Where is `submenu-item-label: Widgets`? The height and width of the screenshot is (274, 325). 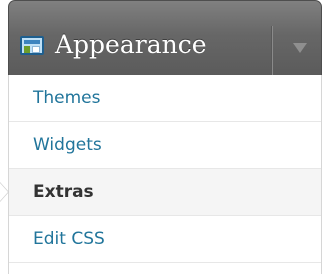
submenu-item-label: Widgets is located at coordinates (67, 145).